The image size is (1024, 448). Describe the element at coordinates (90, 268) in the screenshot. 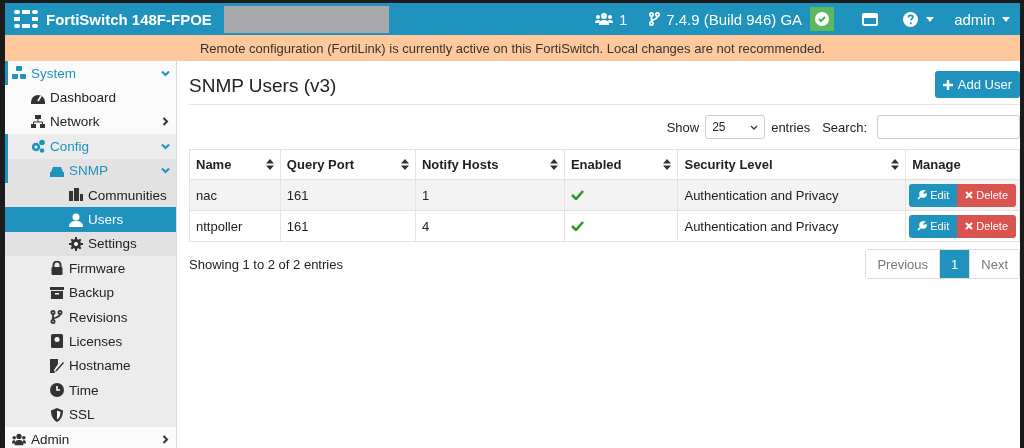

I see `sidebar-item: Firmware` at that location.